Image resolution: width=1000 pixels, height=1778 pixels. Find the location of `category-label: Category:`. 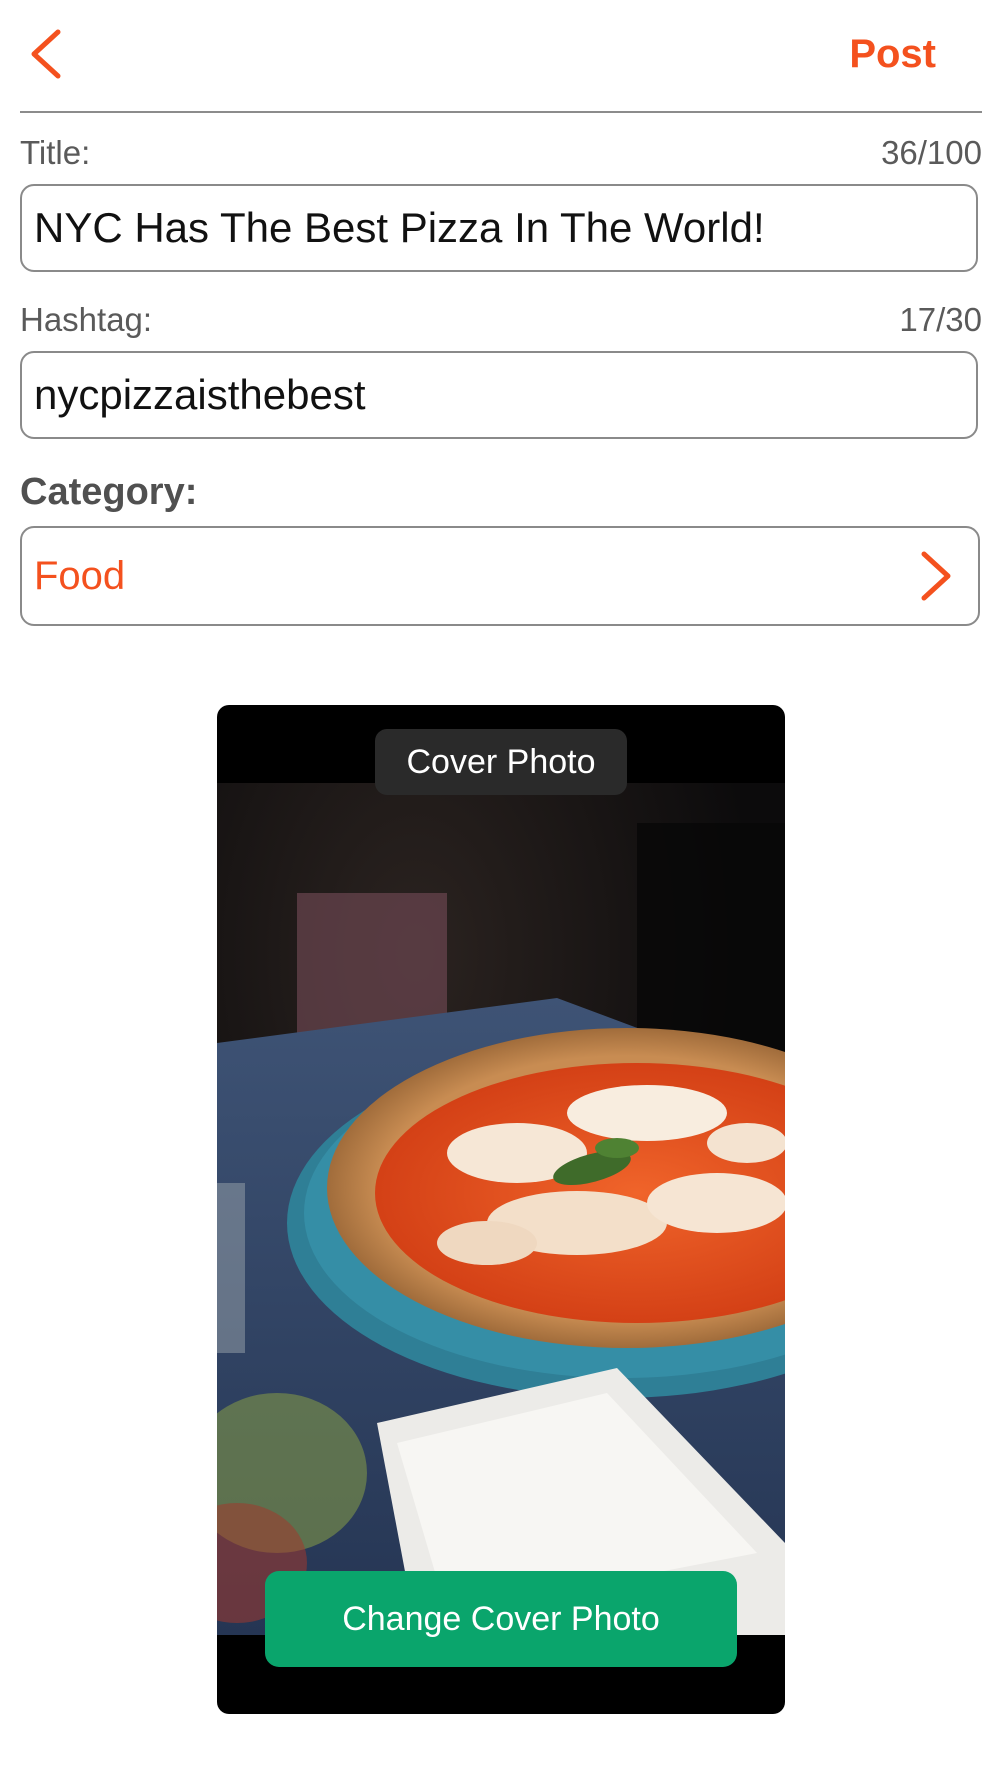

category-label: Category: is located at coordinates (109, 492).